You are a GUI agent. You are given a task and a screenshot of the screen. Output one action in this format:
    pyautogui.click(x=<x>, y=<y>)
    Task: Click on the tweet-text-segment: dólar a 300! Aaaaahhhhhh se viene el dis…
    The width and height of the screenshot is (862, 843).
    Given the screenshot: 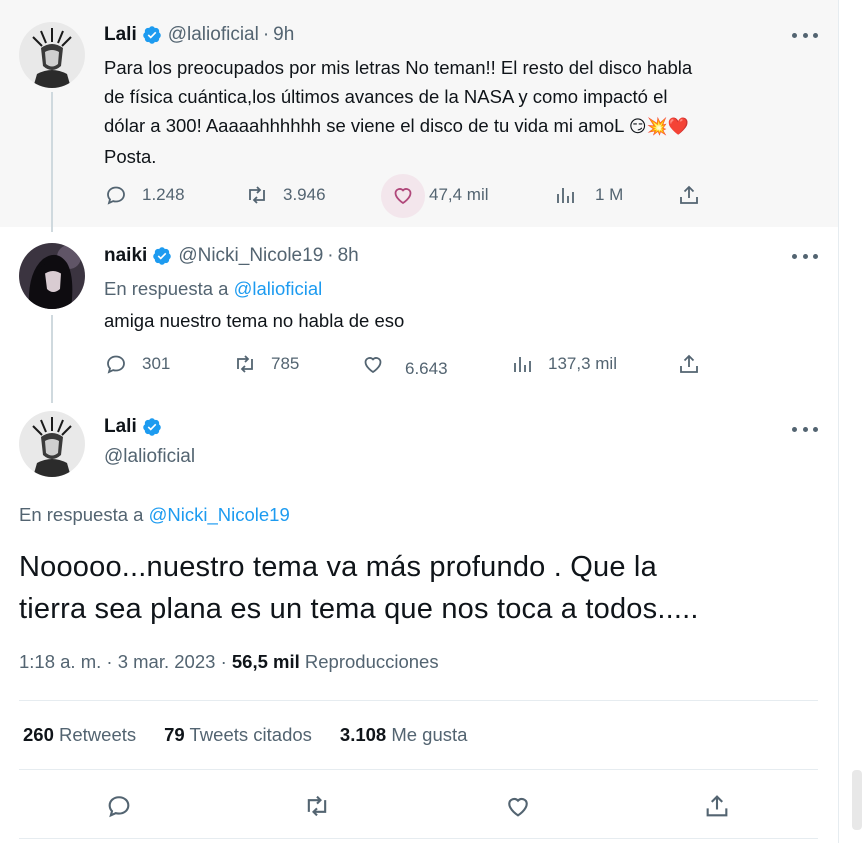 What is the action you would take?
    pyautogui.click(x=364, y=125)
    